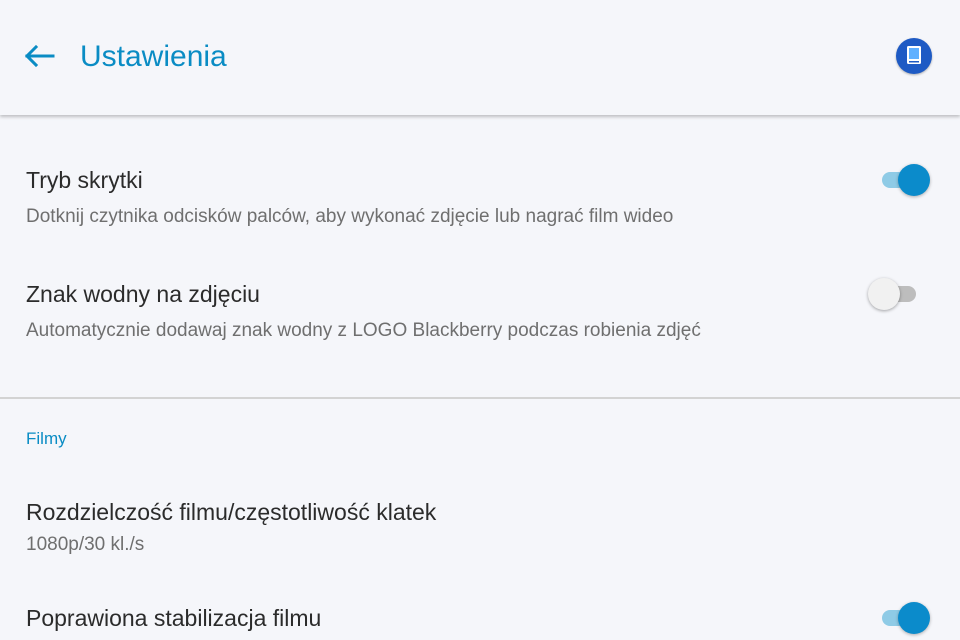 This screenshot has width=960, height=640. What do you see at coordinates (480, 611) in the screenshot?
I see `setting-row-video-stabilization: Poprawiona stabilizacja filmu` at bounding box center [480, 611].